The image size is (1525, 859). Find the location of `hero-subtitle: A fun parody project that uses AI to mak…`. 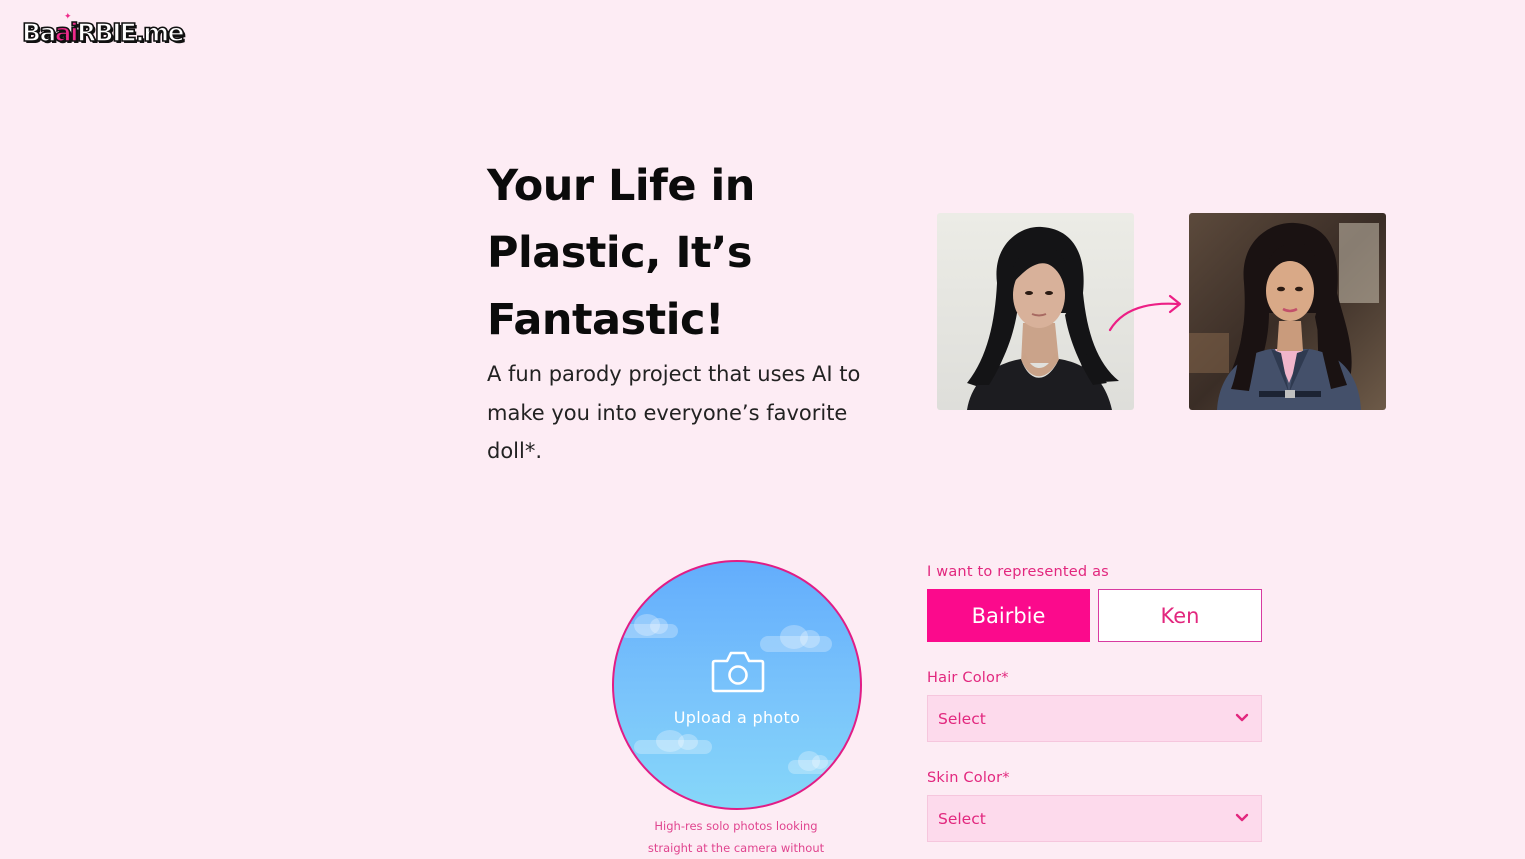

hero-subtitle: A fun parody project that uses AI to mak… is located at coordinates (674, 412).